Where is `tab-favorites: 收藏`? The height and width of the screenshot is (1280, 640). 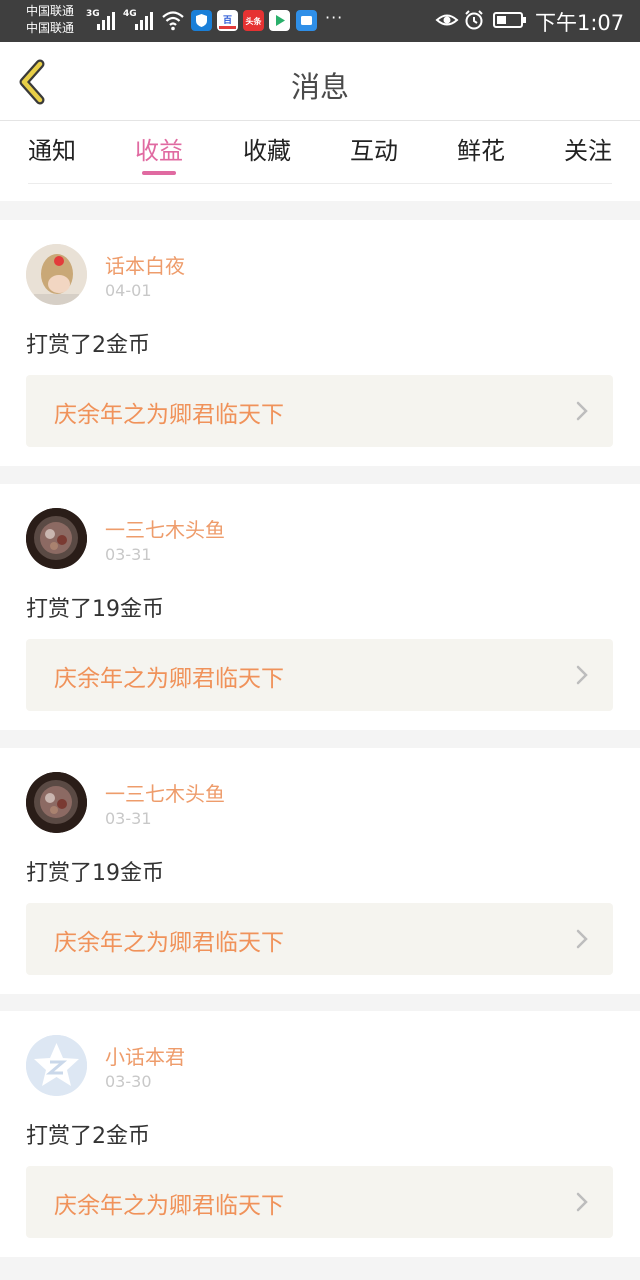 tab-favorites: 收藏 is located at coordinates (267, 148).